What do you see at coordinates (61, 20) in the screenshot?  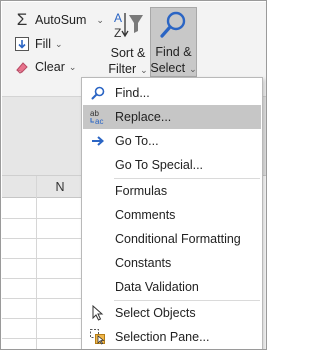 I see `autosum-label: AutoSum` at bounding box center [61, 20].